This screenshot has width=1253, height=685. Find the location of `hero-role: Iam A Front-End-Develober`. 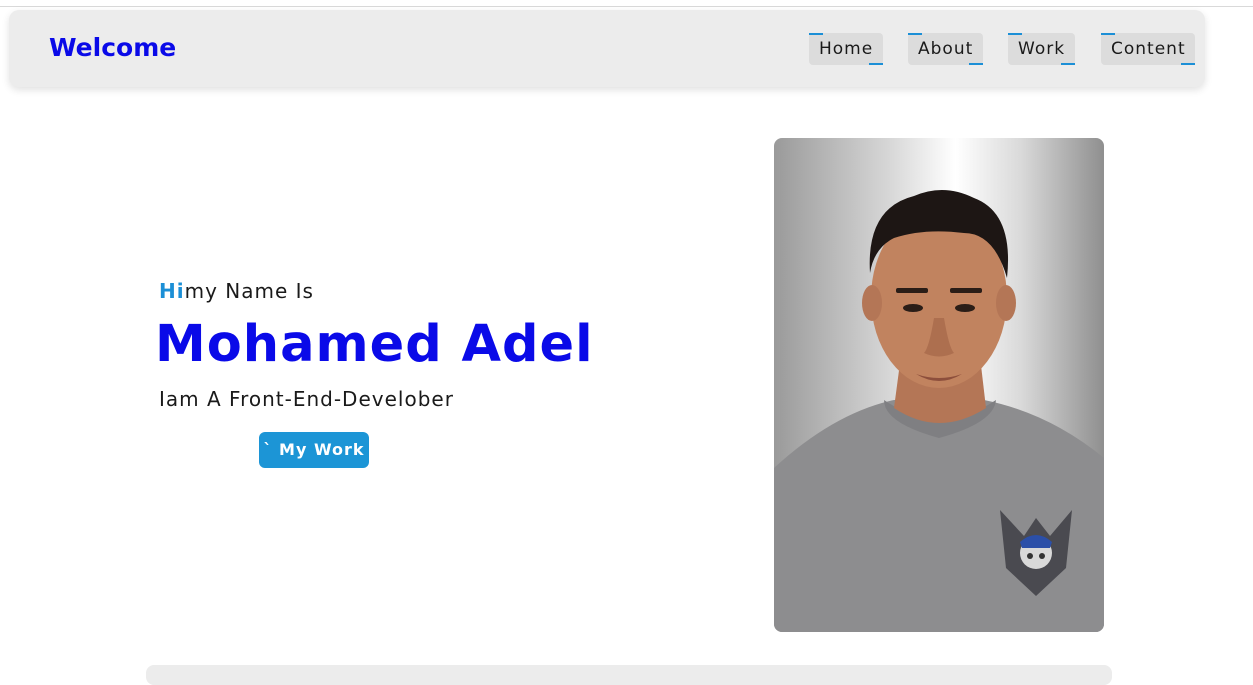

hero-role: Iam A Front-End-Develober is located at coordinates (306, 399).